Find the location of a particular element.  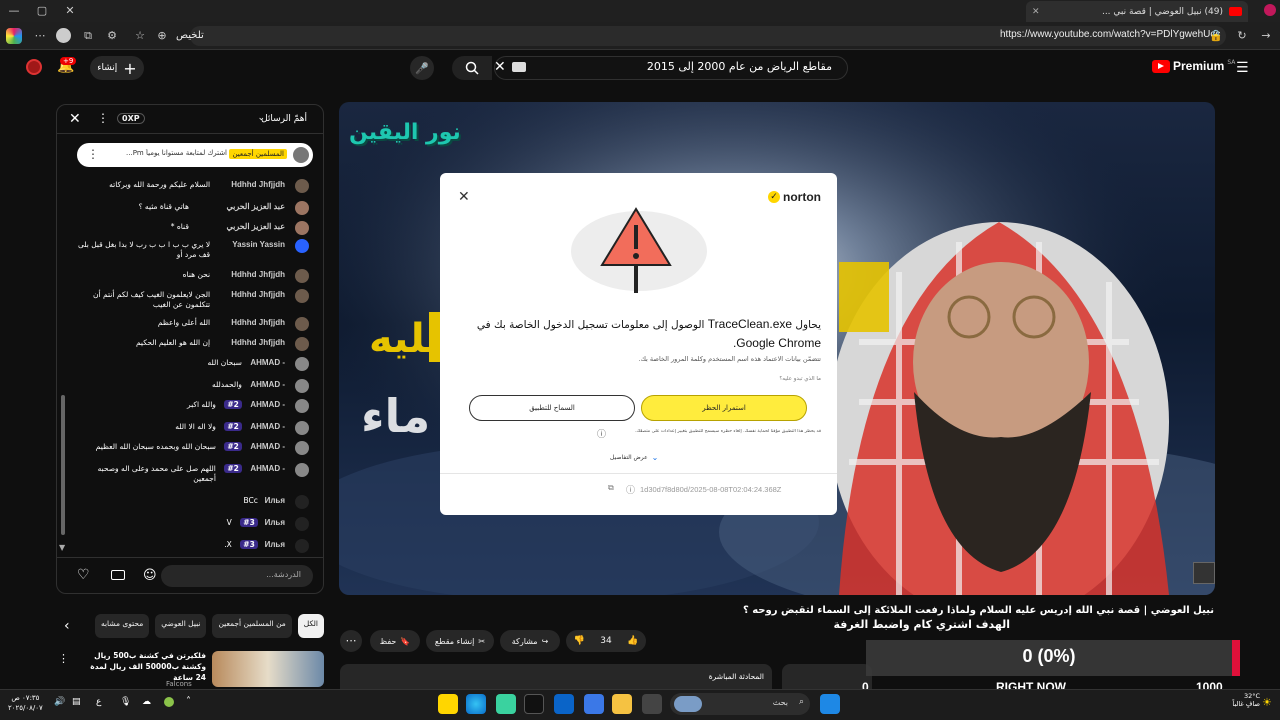

taskbar-app-taskview is located at coordinates (652, 704).